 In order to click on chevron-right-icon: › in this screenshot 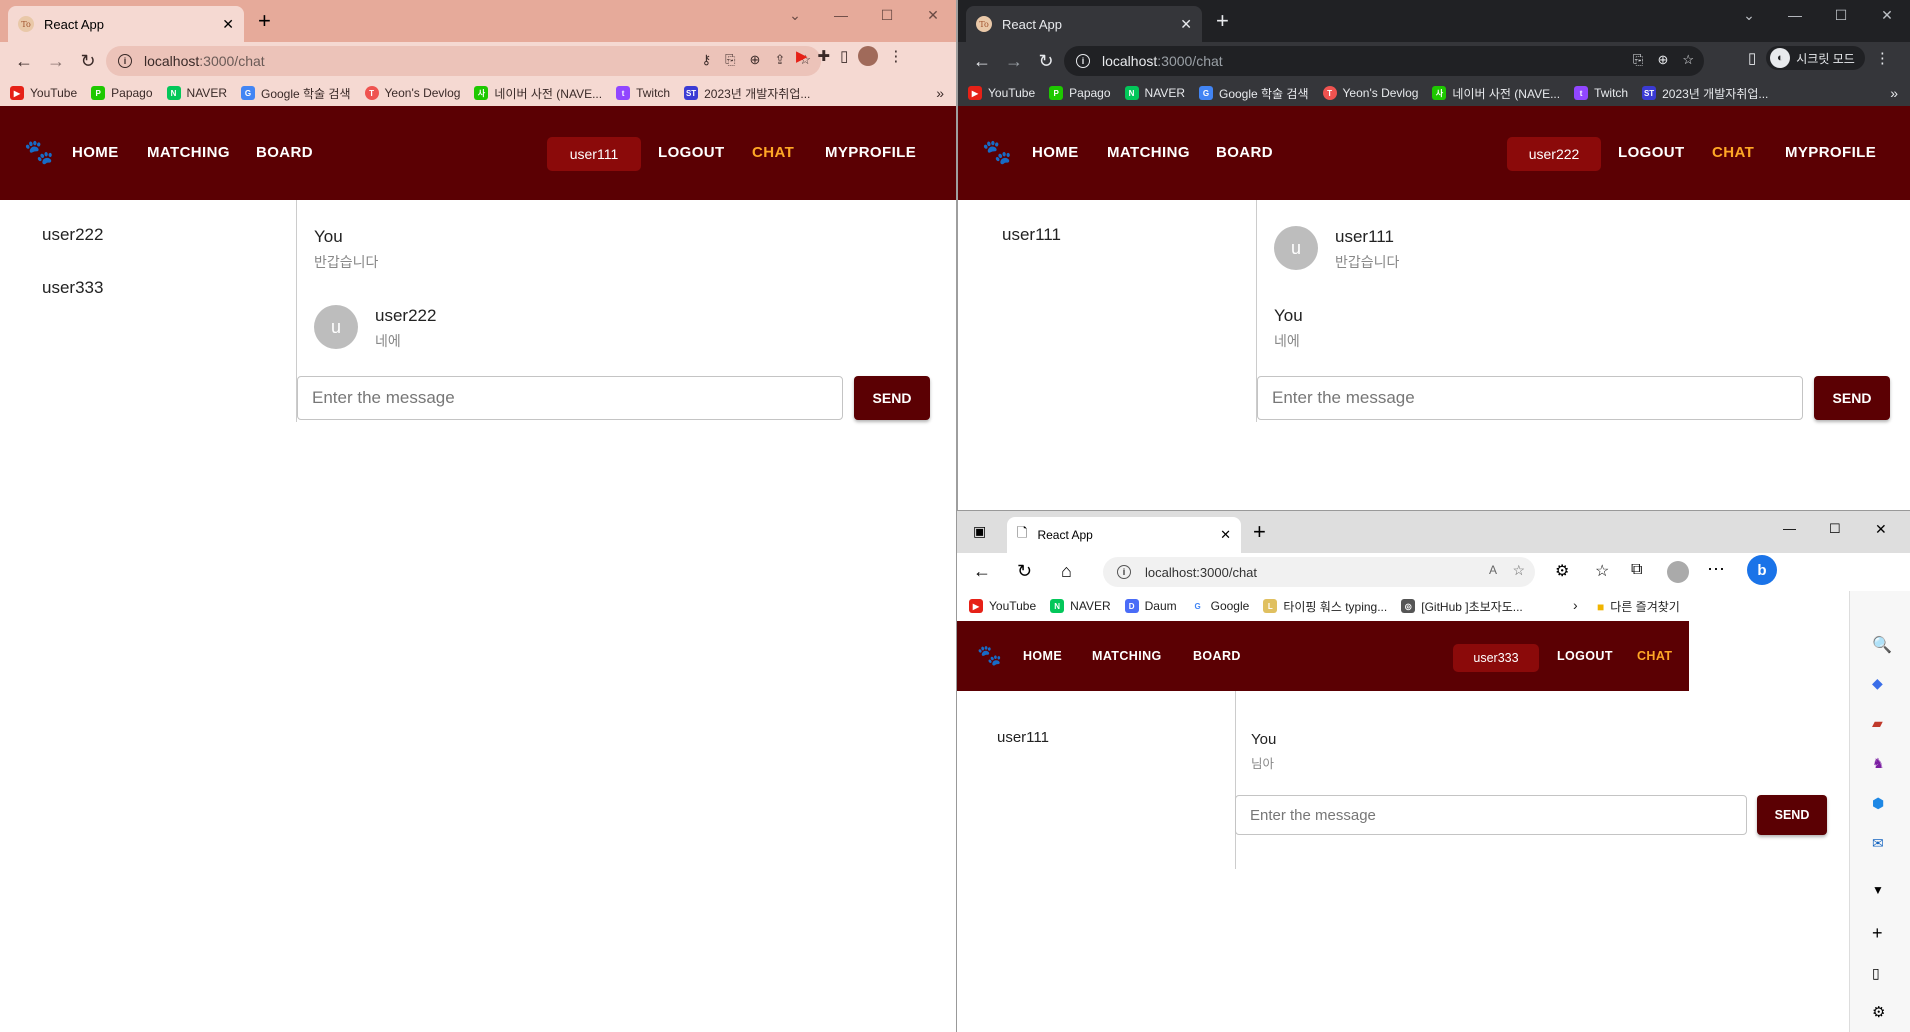, I will do `click(1575, 605)`.